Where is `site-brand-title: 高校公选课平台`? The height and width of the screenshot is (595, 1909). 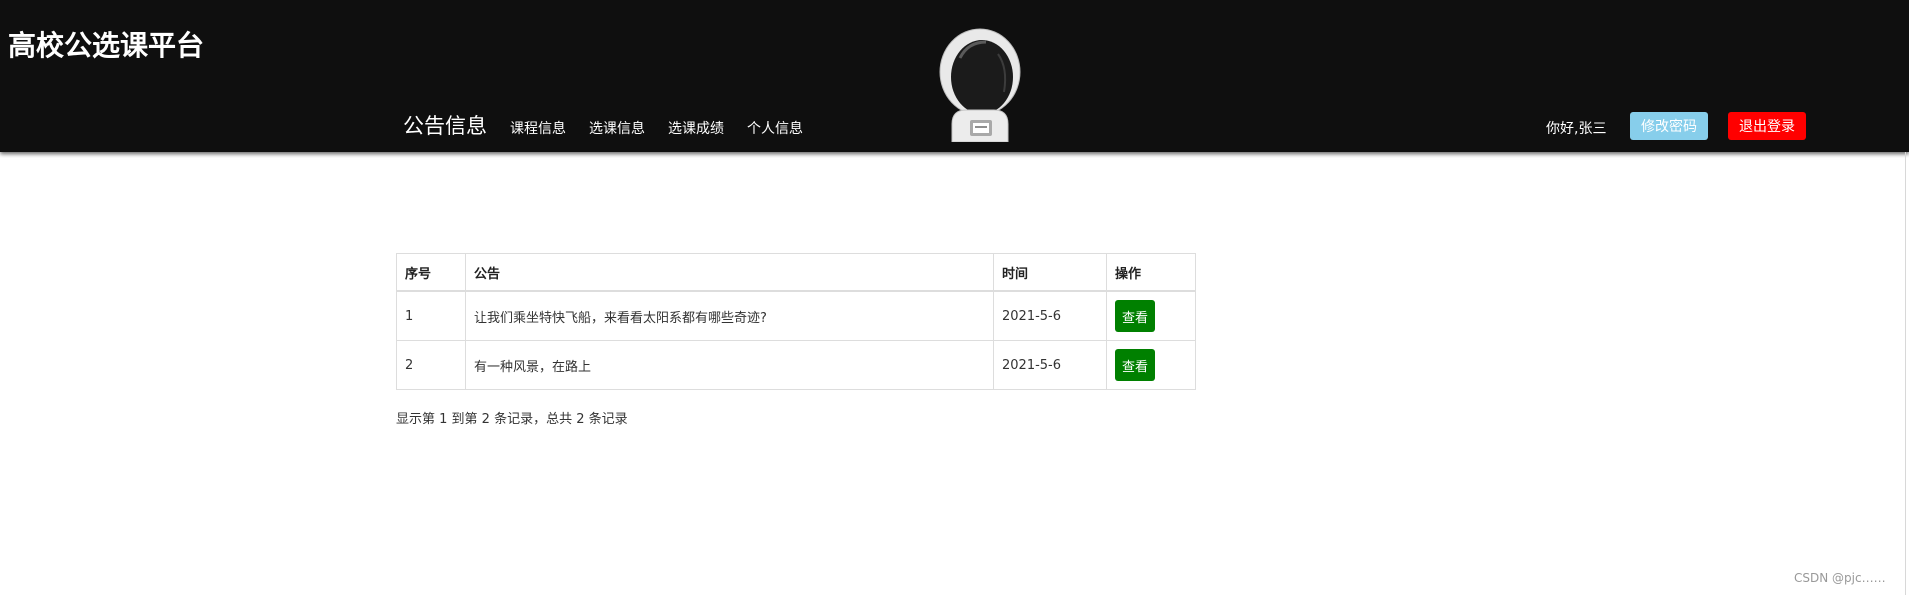
site-brand-title: 高校公选课平台 is located at coordinates (106, 44).